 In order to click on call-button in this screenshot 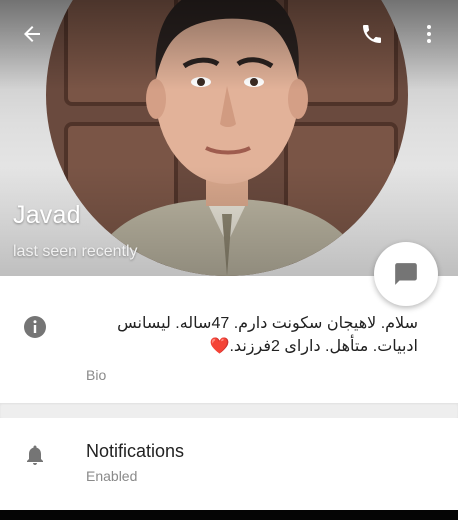, I will do `click(372, 34)`.